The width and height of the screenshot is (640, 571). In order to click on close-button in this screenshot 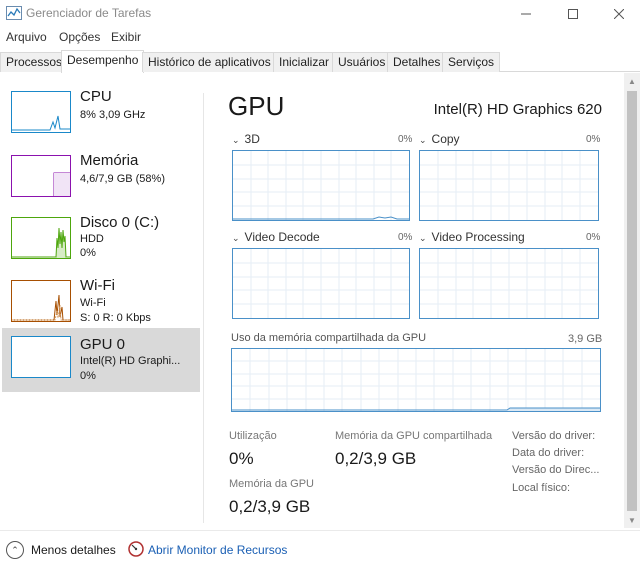, I will do `click(618, 14)`.